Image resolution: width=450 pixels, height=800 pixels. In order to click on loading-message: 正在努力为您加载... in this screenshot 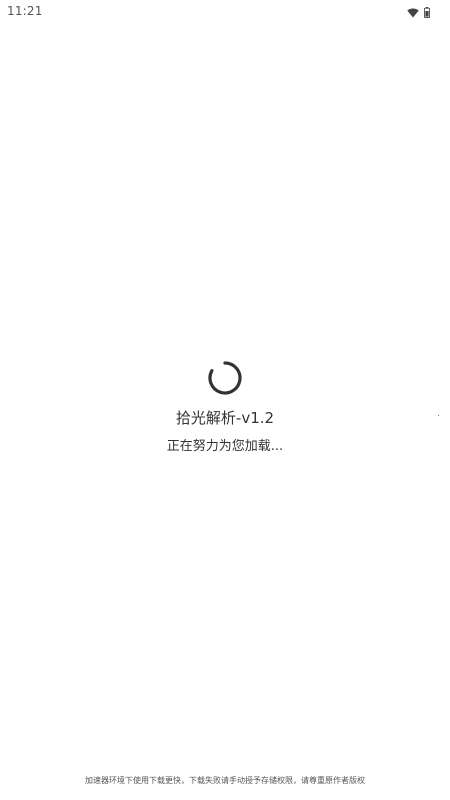, I will do `click(225, 446)`.